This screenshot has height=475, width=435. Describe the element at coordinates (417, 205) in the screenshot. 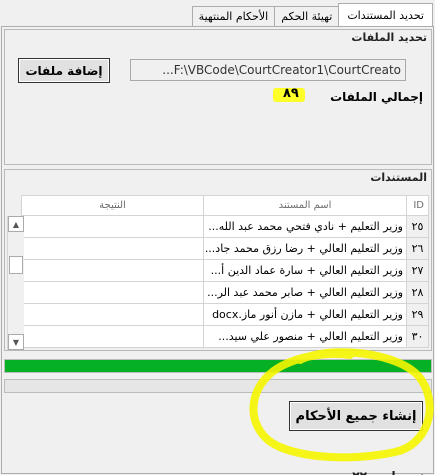

I see `column-header-id: ID` at that location.